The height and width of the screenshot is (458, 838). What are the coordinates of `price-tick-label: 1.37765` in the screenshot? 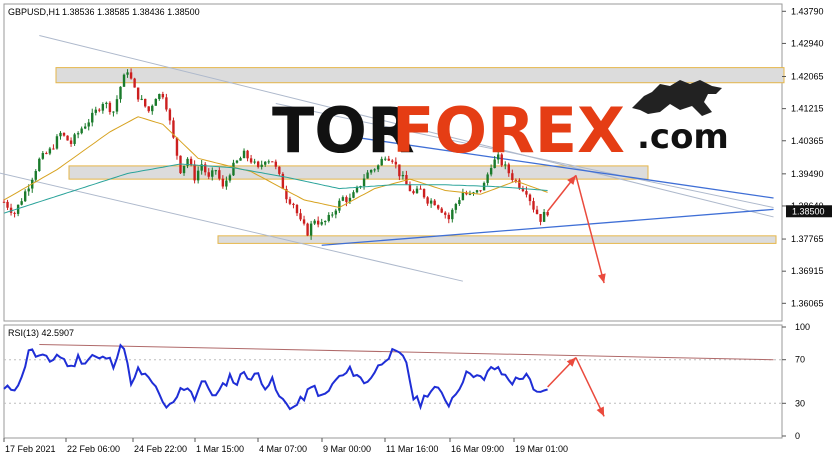 It's located at (807, 239).